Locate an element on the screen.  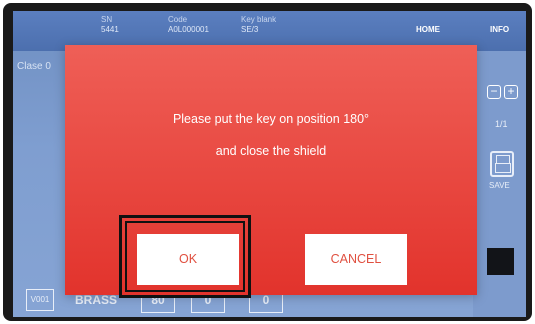
info-button: INFO is located at coordinates (499, 29).